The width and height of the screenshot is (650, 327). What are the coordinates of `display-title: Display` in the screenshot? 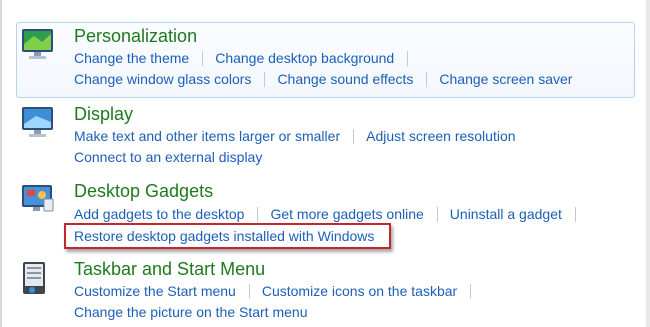 It's located at (103, 114).